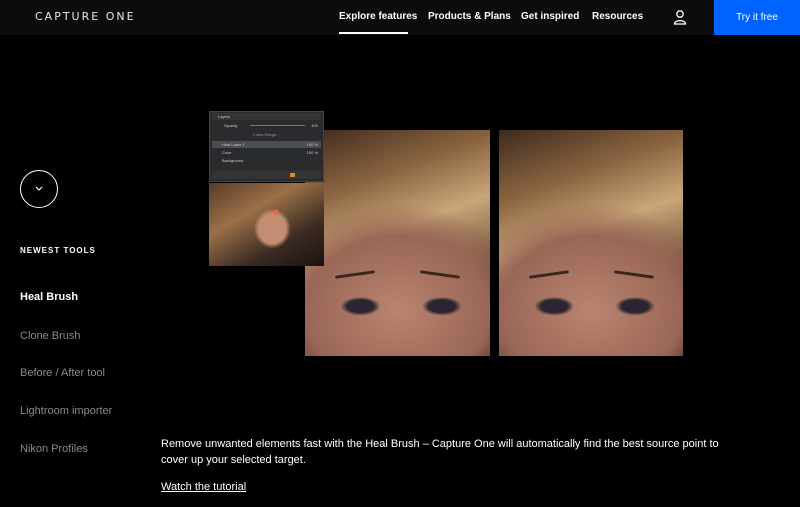  What do you see at coordinates (233, 160) in the screenshot?
I see `layer-name: Background` at bounding box center [233, 160].